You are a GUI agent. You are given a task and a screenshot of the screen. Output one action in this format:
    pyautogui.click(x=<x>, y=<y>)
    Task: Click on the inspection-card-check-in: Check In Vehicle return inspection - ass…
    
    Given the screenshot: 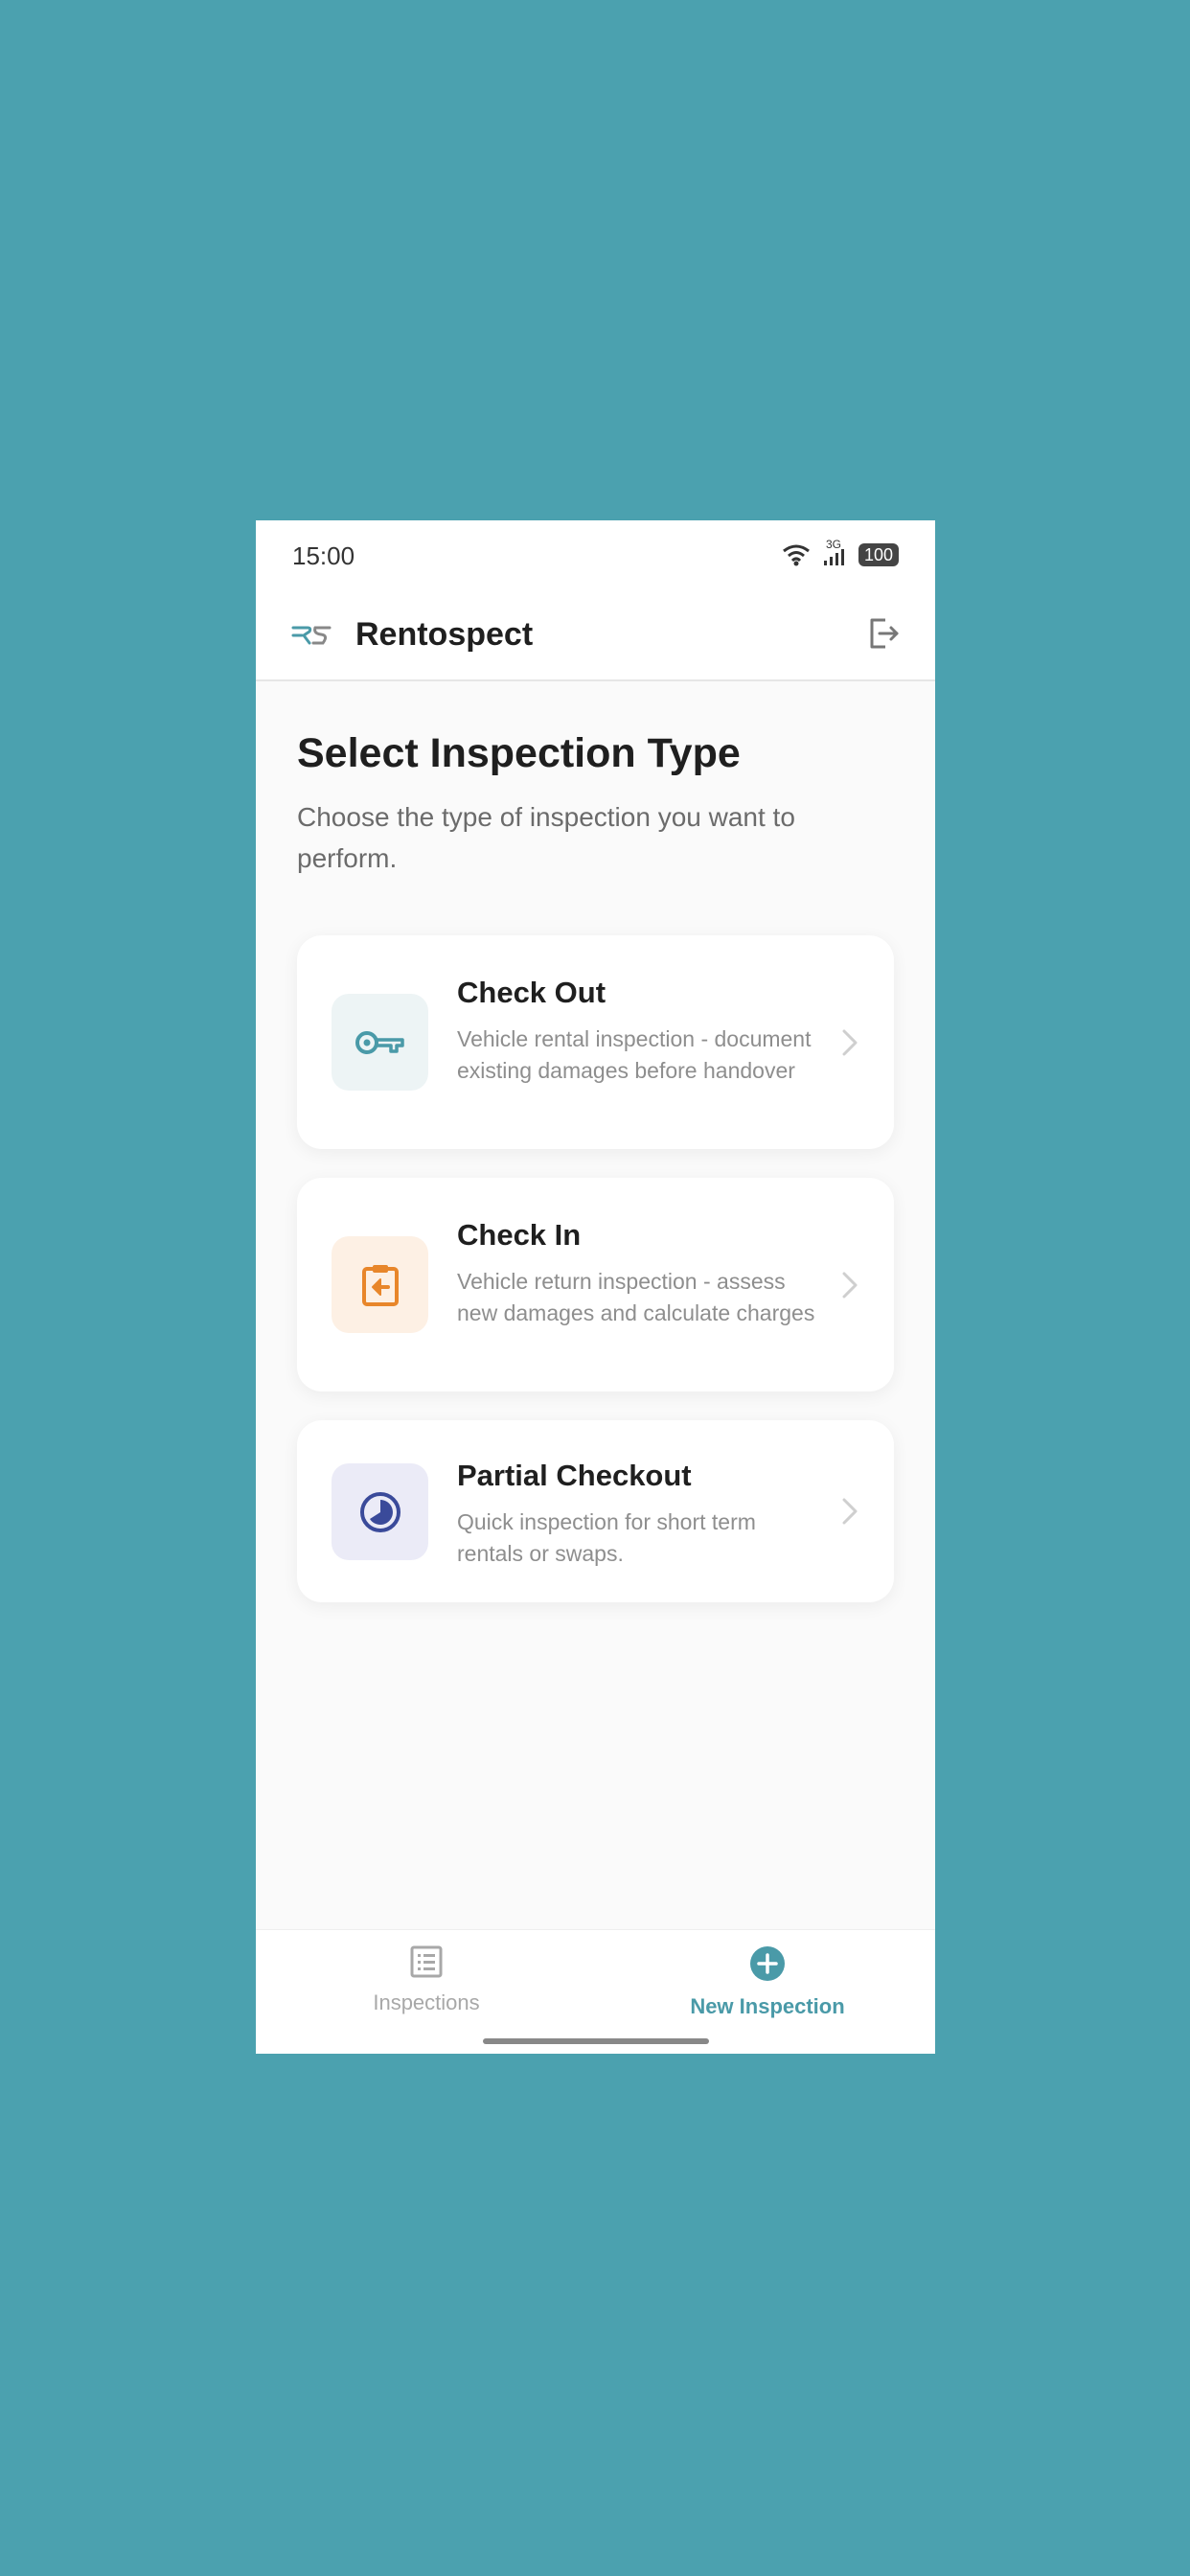 What is the action you would take?
    pyautogui.click(x=595, y=1285)
    